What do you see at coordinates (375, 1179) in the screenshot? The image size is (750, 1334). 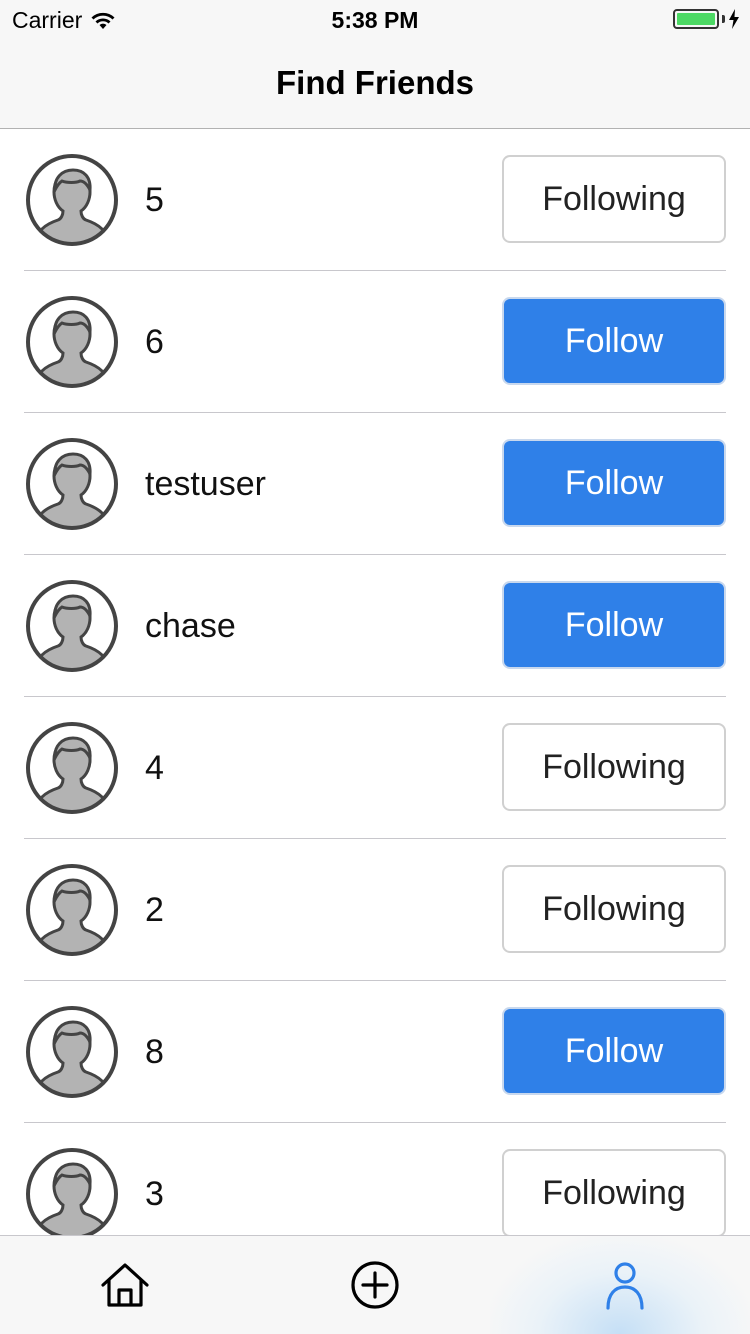 I see `user-row: 3 Following` at bounding box center [375, 1179].